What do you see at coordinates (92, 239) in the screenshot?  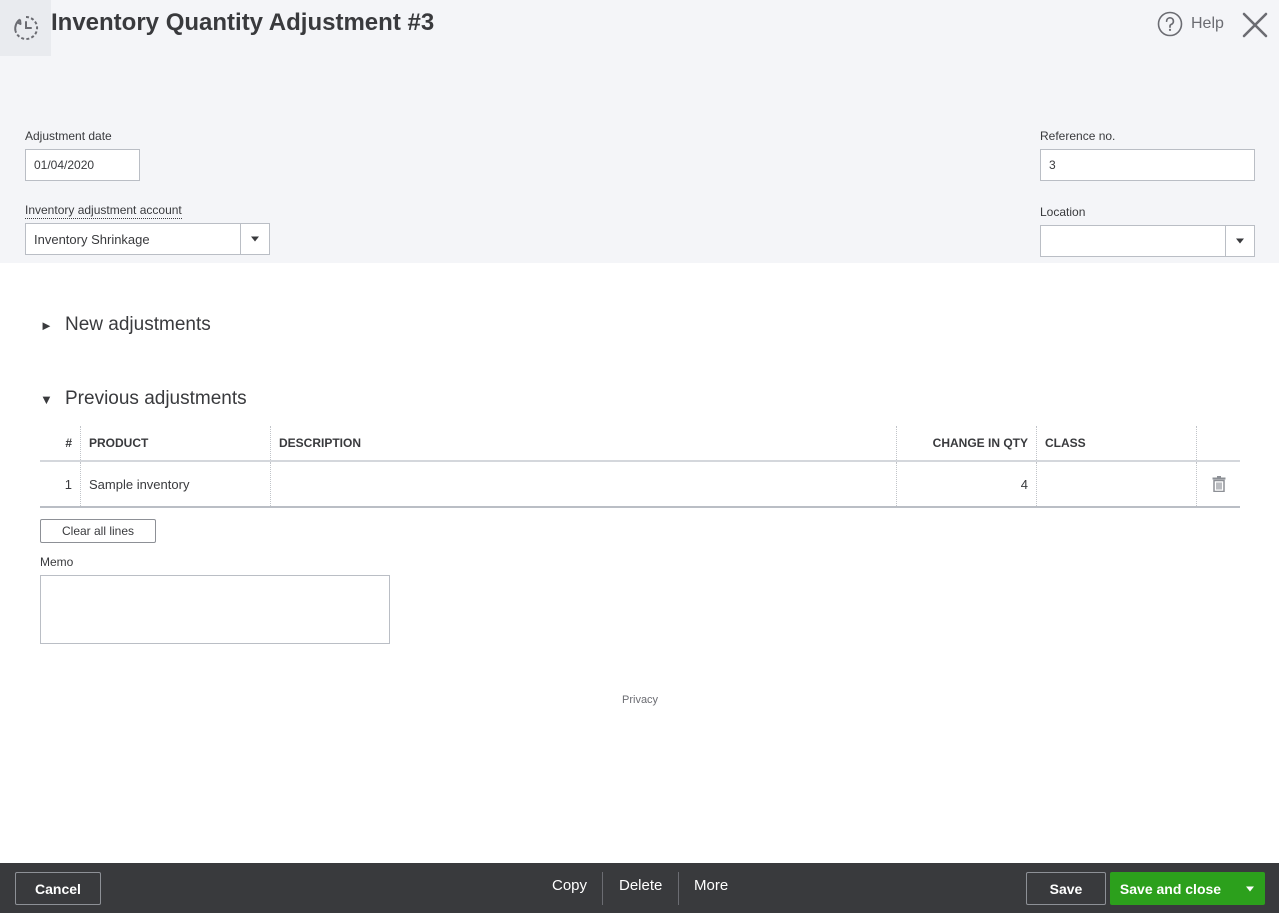 I see `inventory-account-value: Inventory Shrinkage` at bounding box center [92, 239].